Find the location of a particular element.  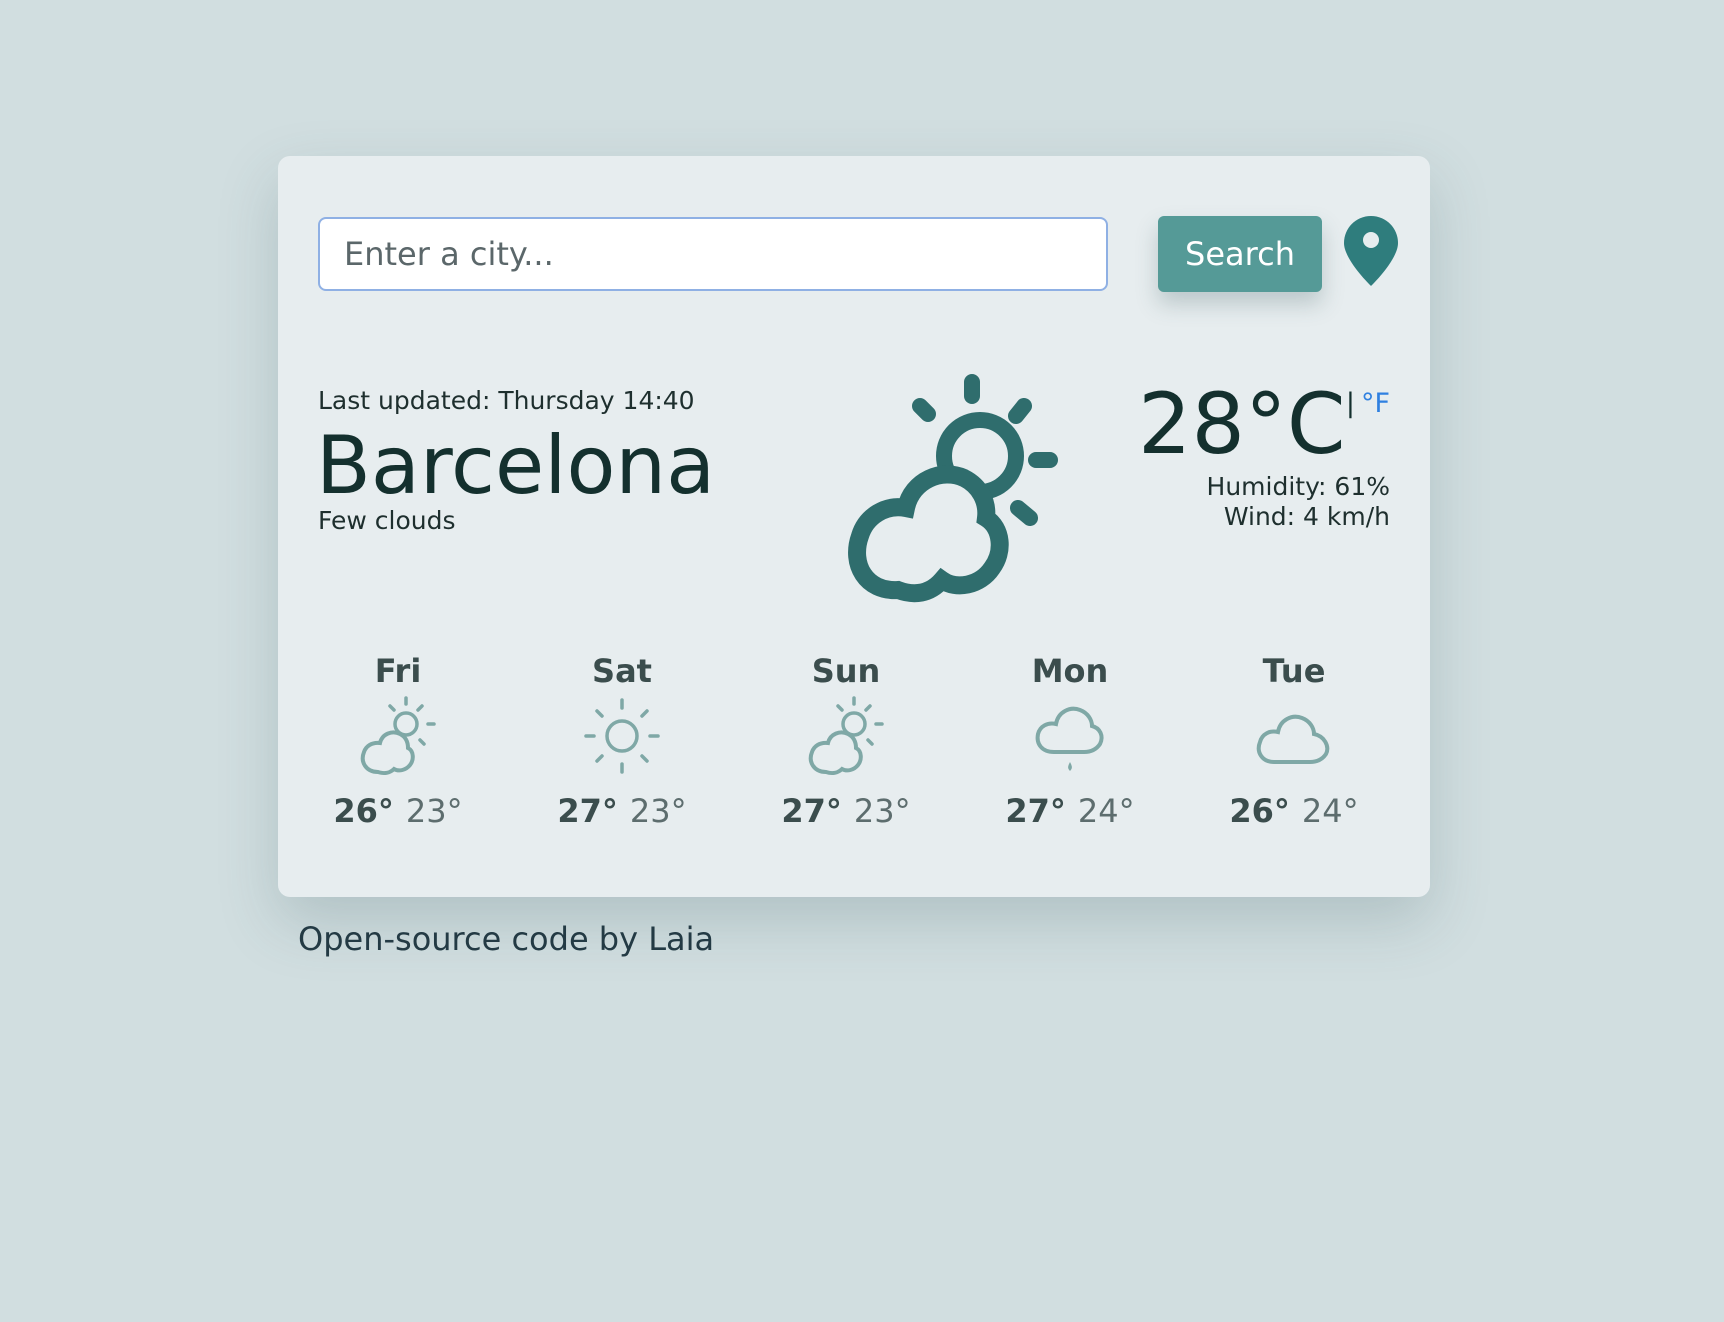

forecast-day: Mon 27° 24° is located at coordinates (1070, 752).